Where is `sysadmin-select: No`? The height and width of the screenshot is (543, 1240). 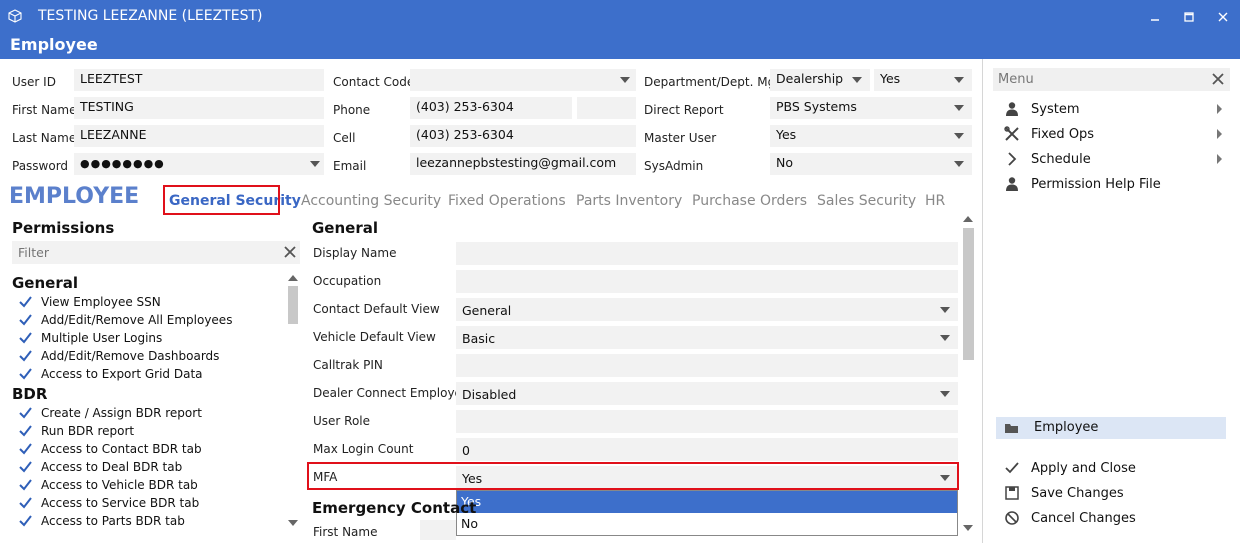
sysadmin-select: No is located at coordinates (871, 164).